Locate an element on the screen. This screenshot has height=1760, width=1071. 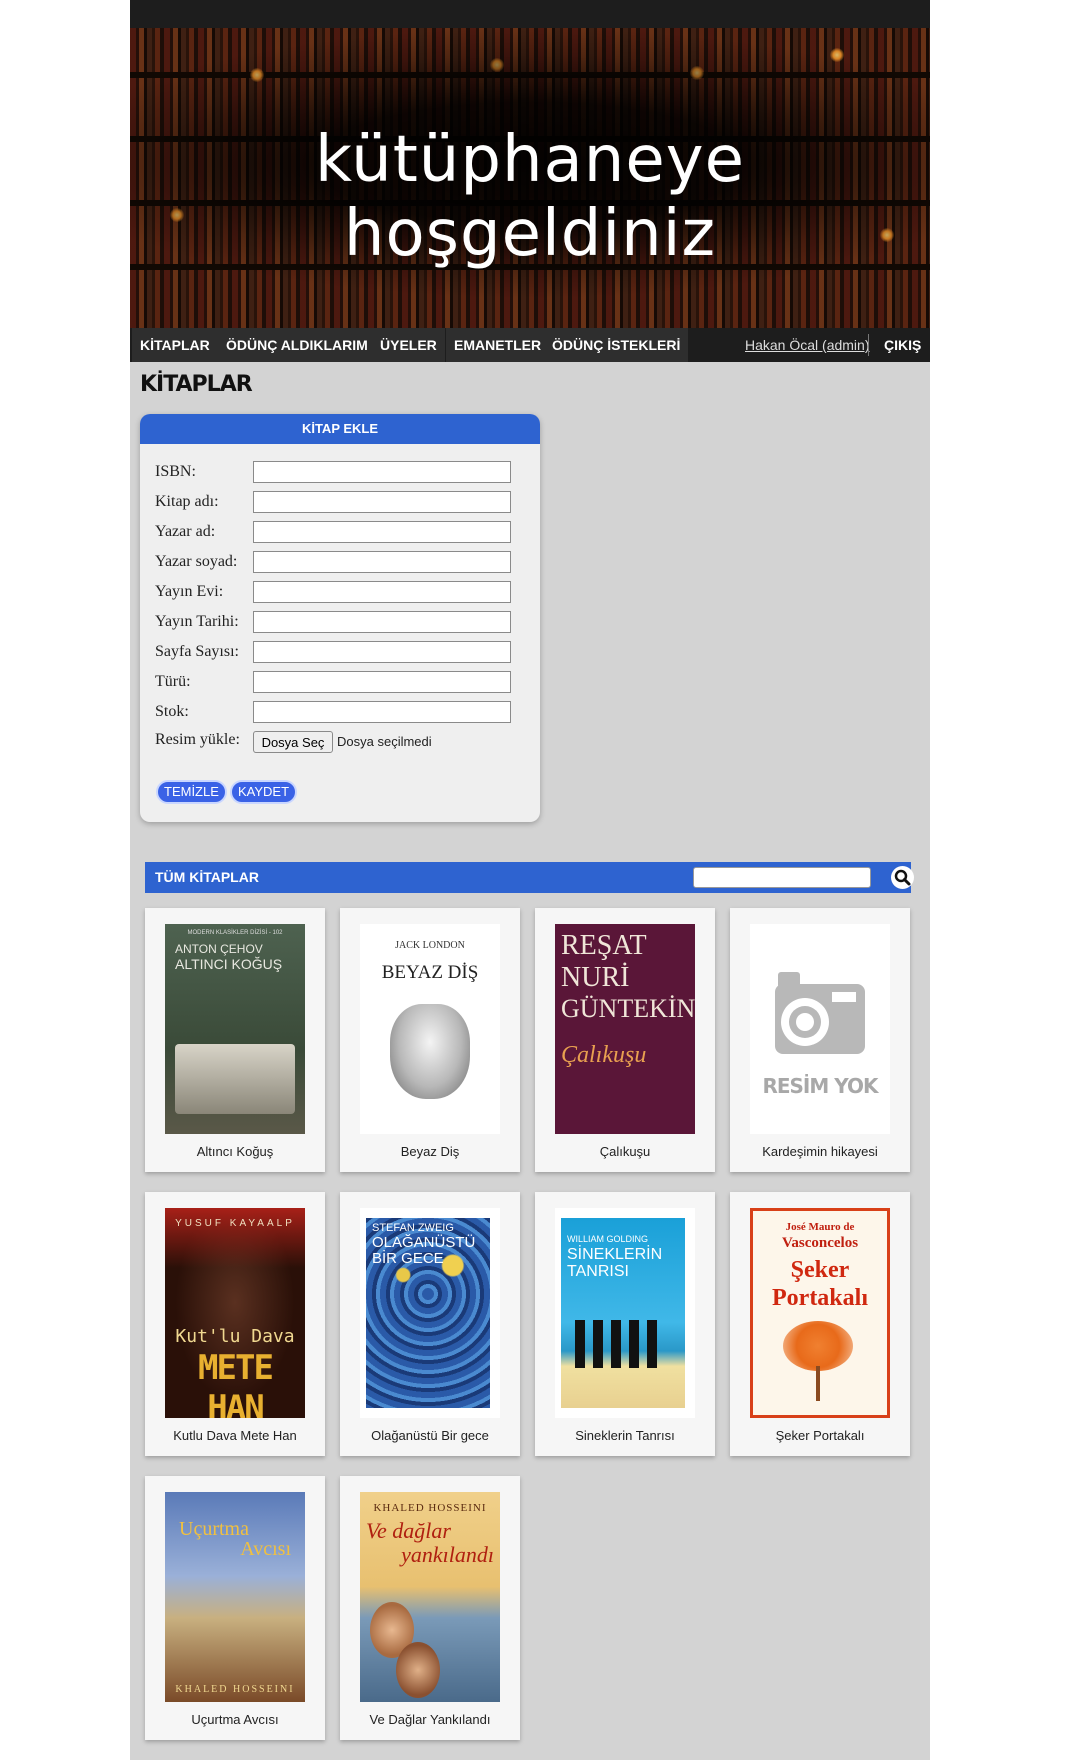
book-cover: STEFAN ZWEIG OLAĞANÜSTÜ BİR GECE is located at coordinates (430, 1313).